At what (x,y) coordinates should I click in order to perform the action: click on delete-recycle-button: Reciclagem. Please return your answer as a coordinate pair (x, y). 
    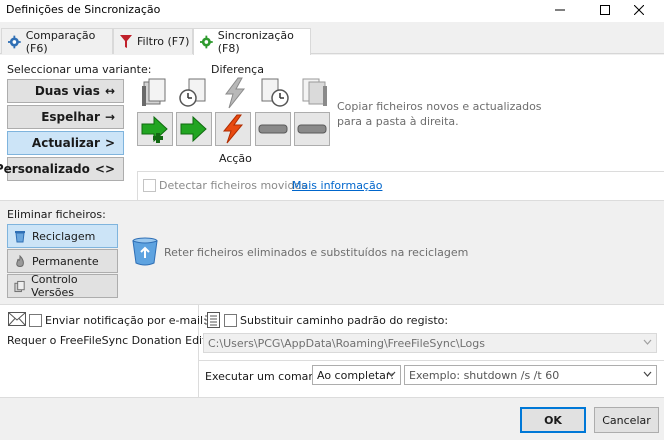
    Looking at the image, I should click on (62, 236).